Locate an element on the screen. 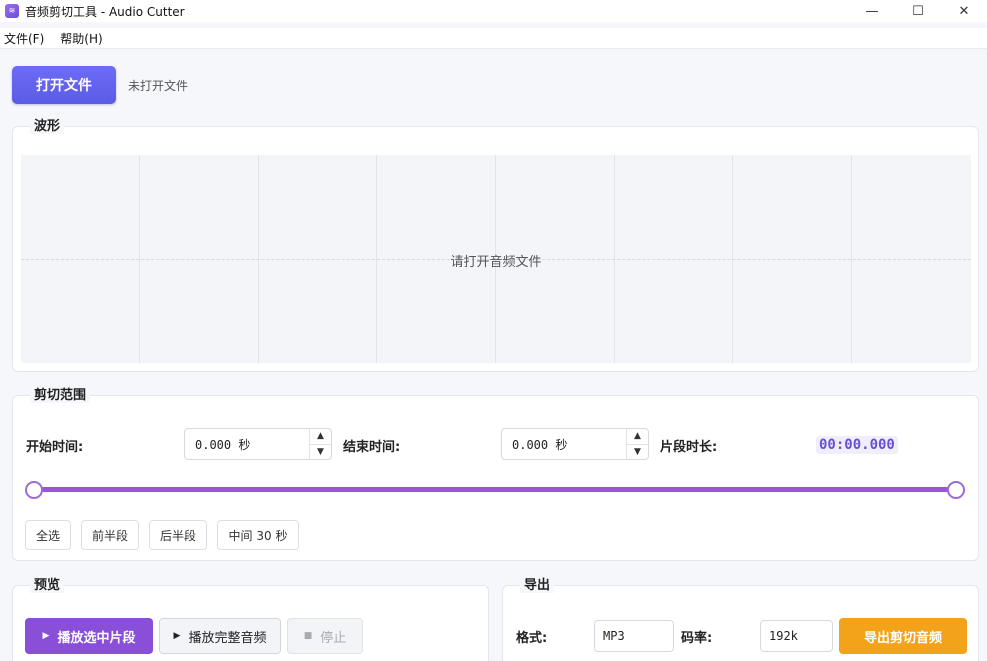 This screenshot has height=661, width=987. bitrate-select: 192k is located at coordinates (796, 636).